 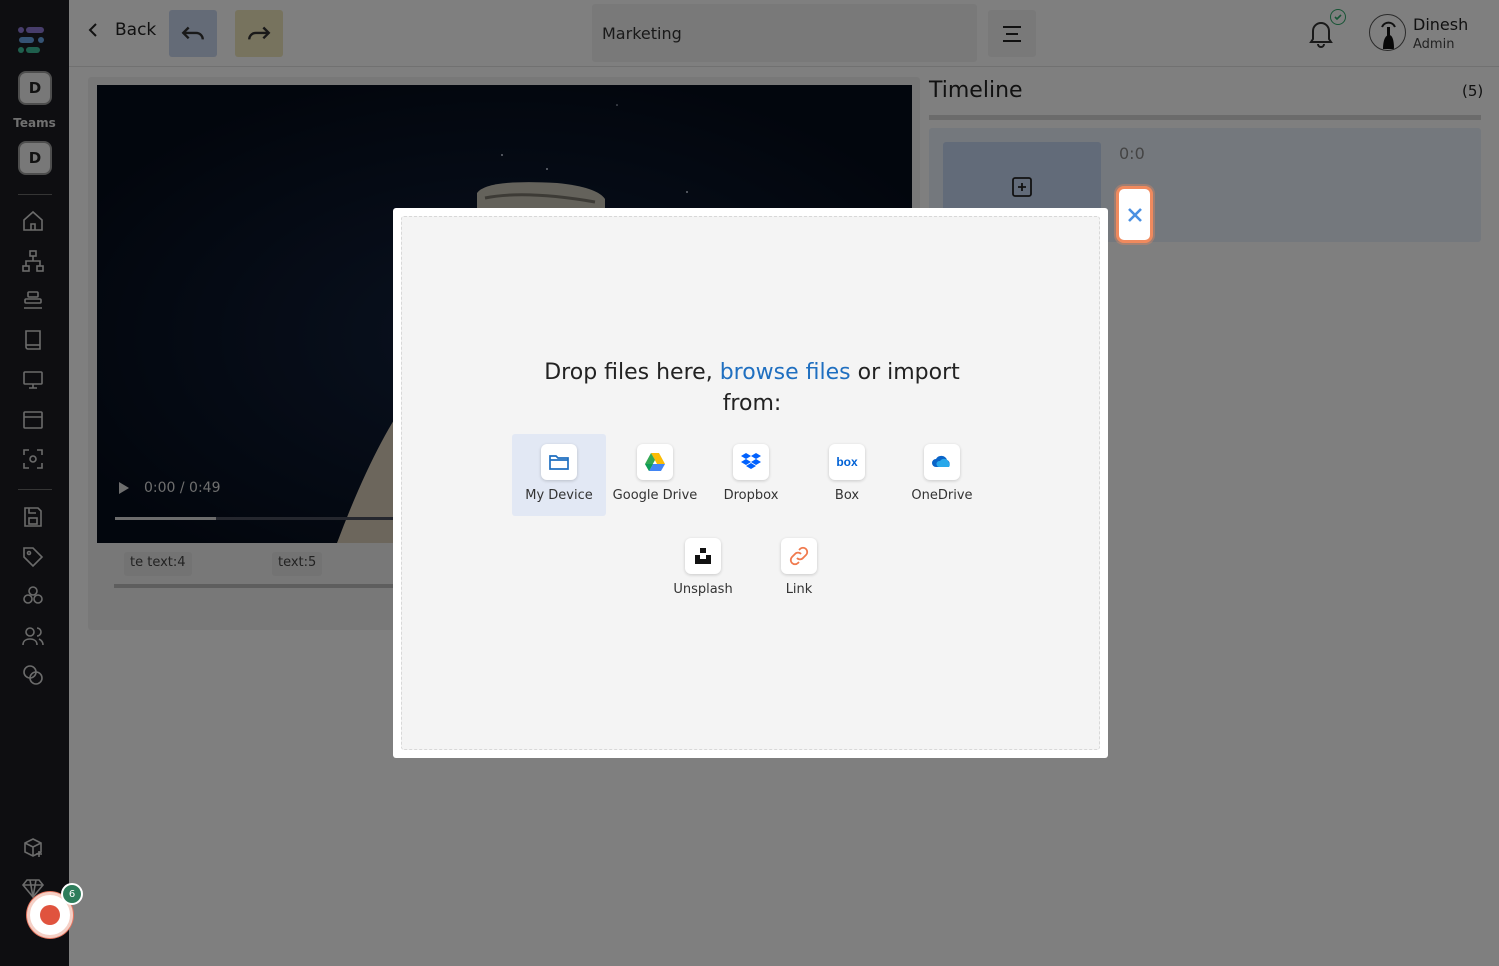 I want to click on source-dropbox: Dropbox, so click(x=751, y=475).